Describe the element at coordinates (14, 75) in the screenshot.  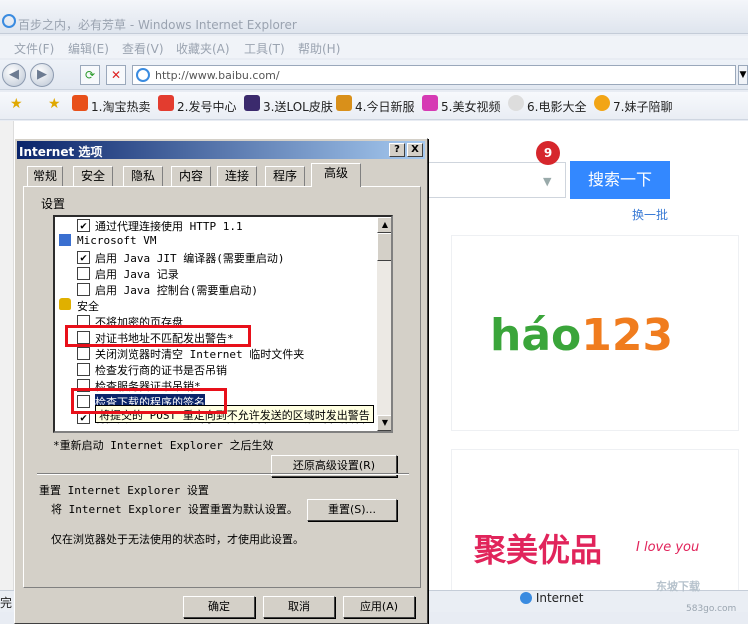
I see `back-button: ◀` at that location.